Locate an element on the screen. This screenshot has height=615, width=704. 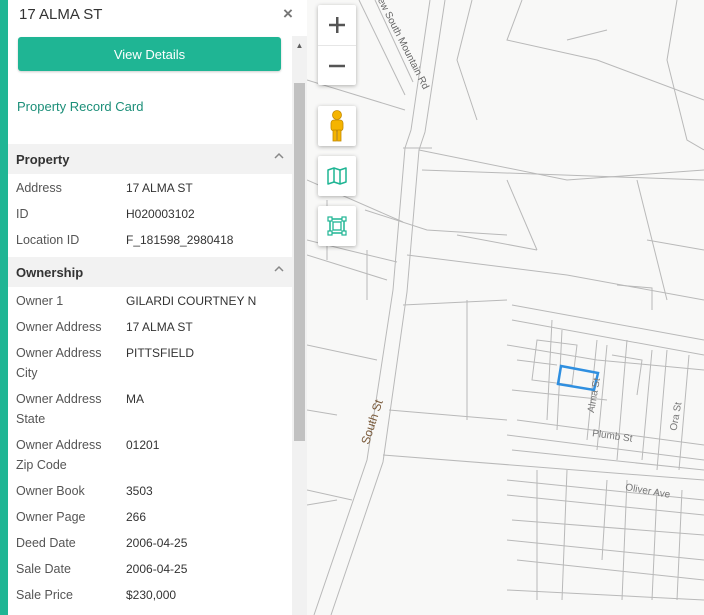
view-details-button: View Details is located at coordinates (149, 54).